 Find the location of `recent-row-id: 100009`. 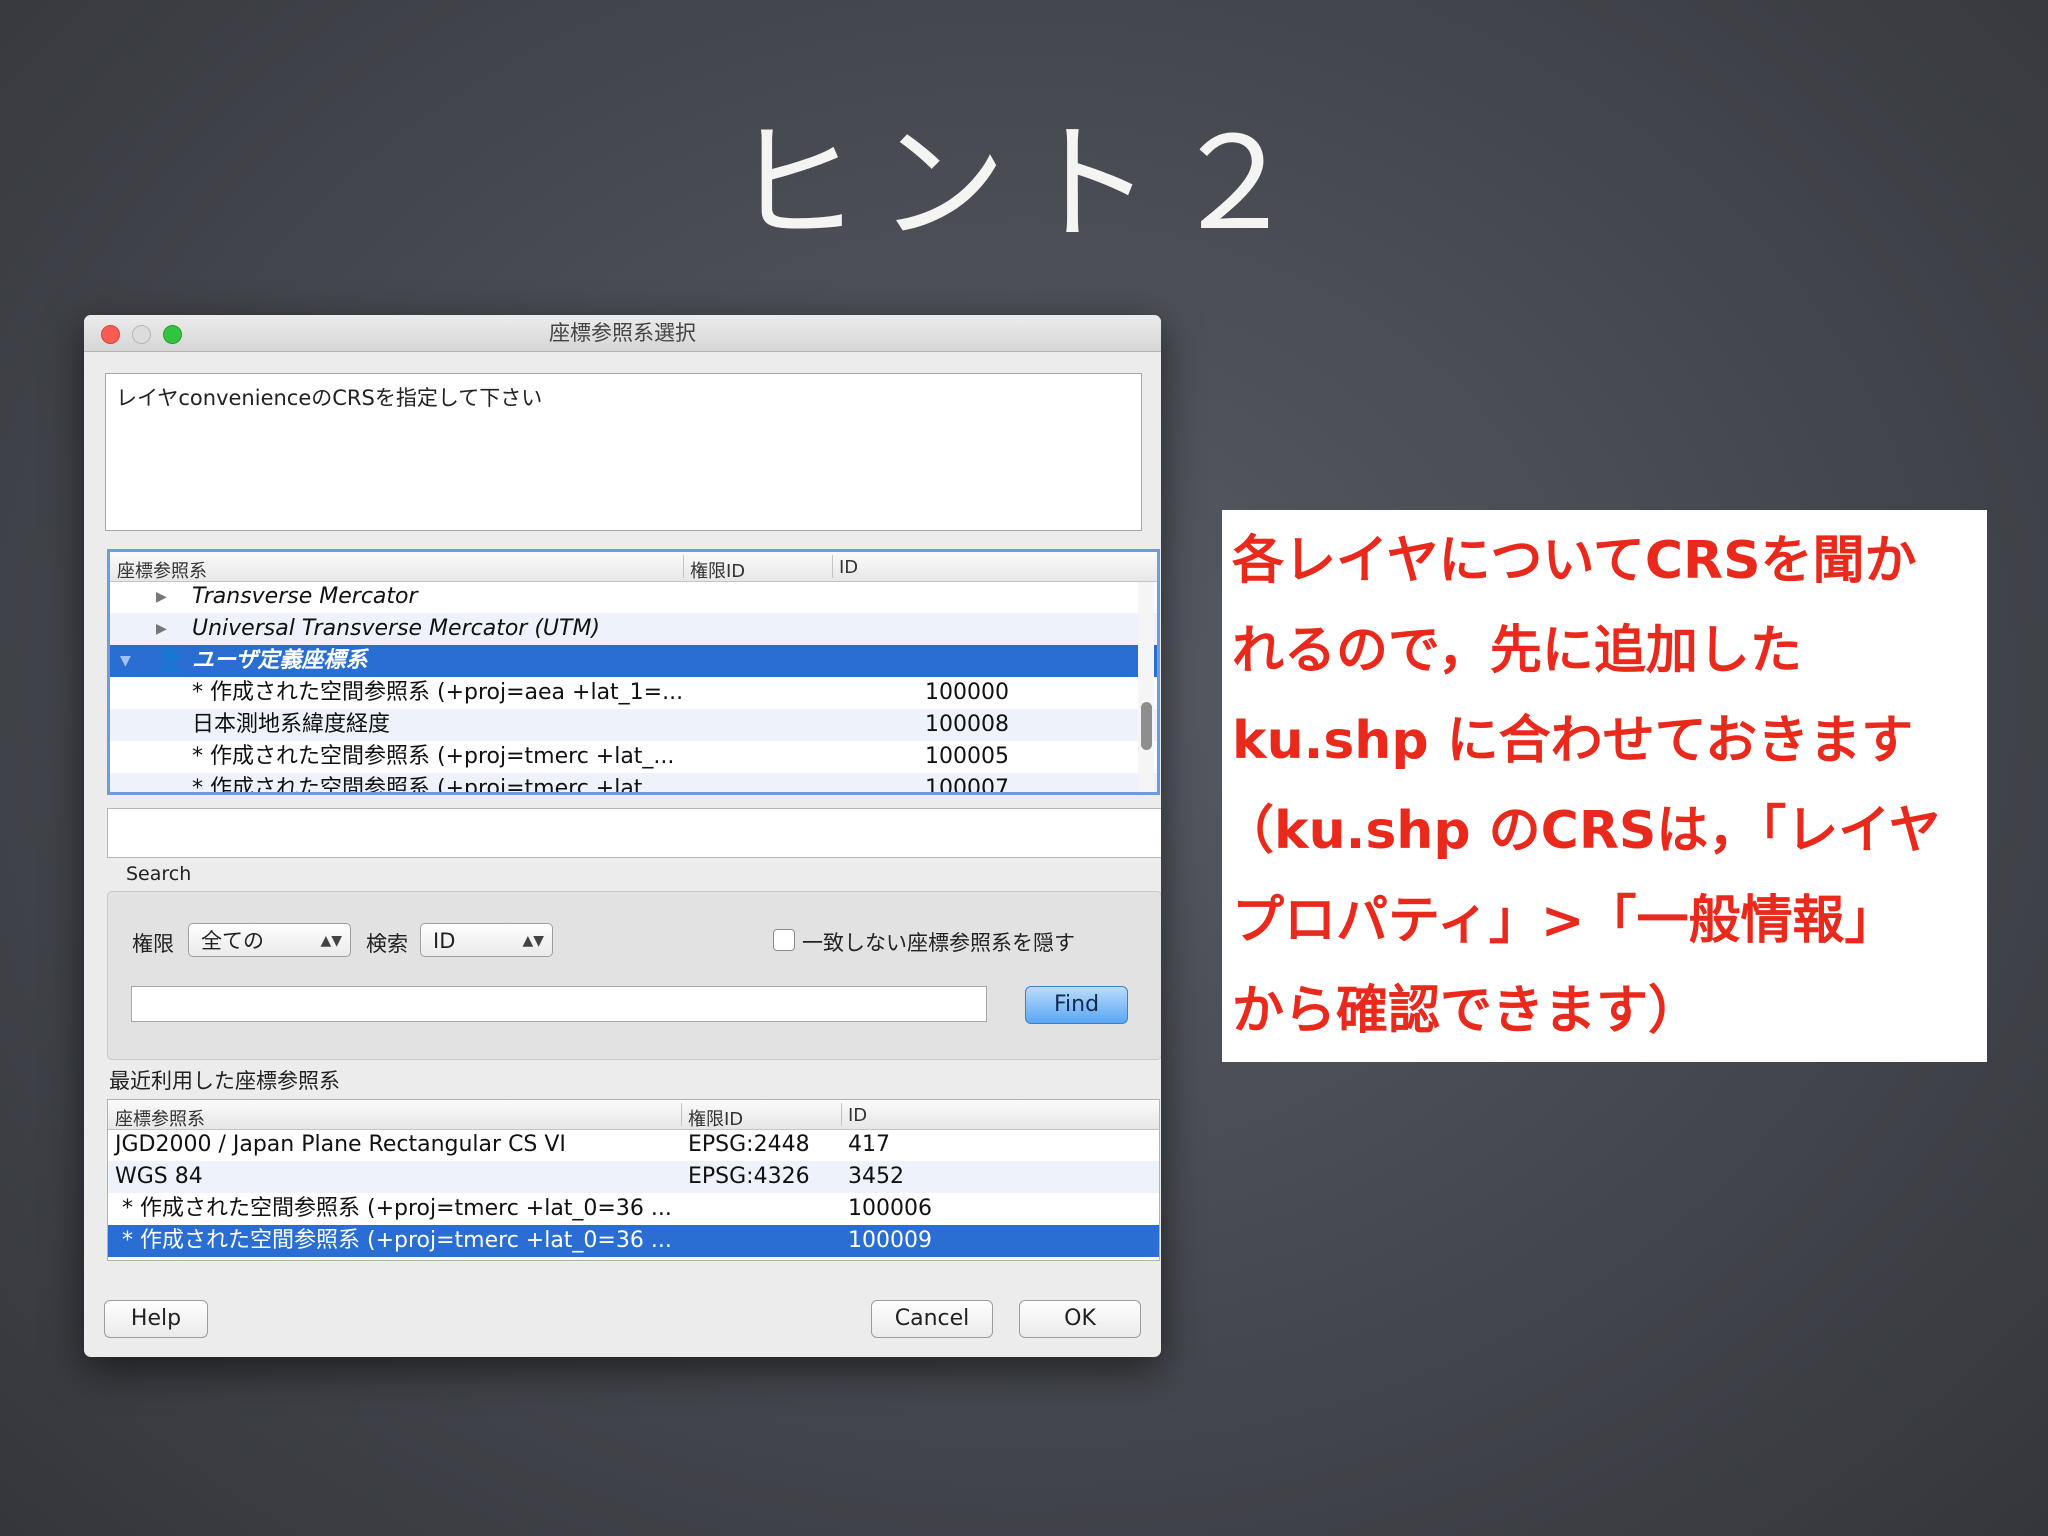

recent-row-id: 100009 is located at coordinates (890, 1240).